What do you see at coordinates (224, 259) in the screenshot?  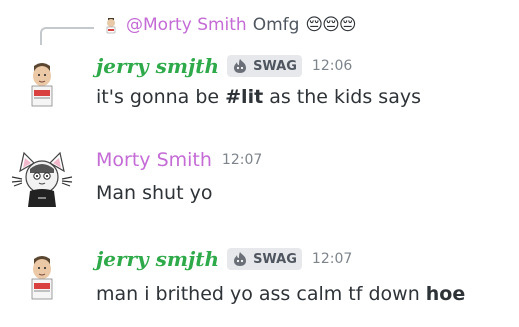 I see `message-header: jerry smjth SWAG 12:07` at bounding box center [224, 259].